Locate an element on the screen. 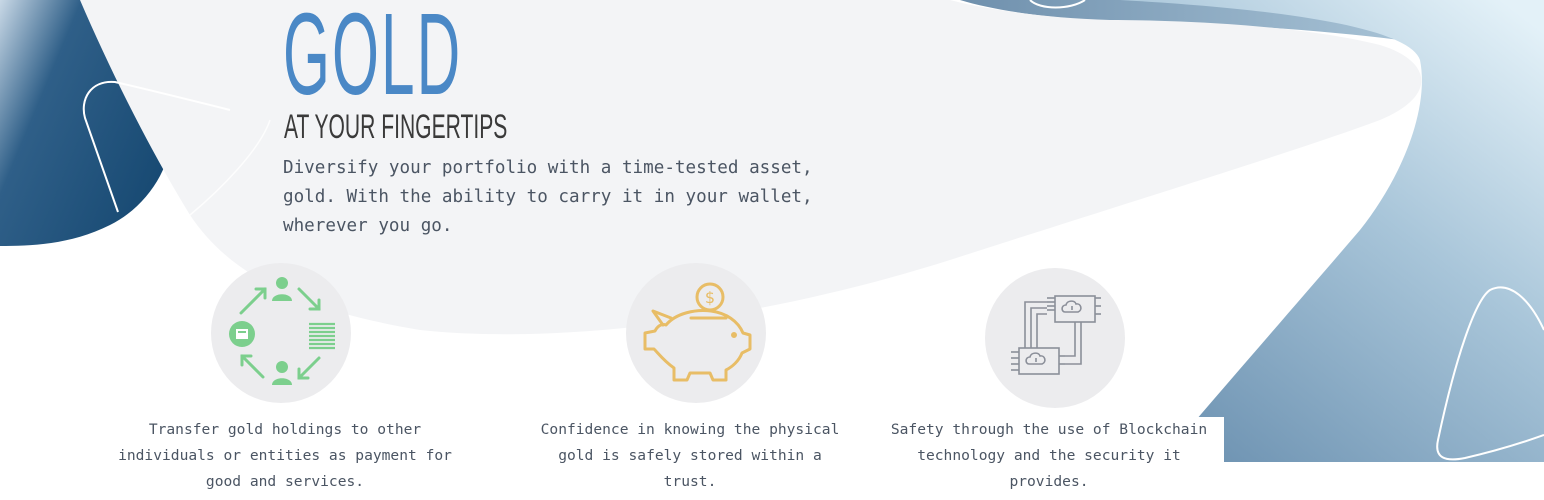  piggy-bank-icon: $ is located at coordinates (697, 332).